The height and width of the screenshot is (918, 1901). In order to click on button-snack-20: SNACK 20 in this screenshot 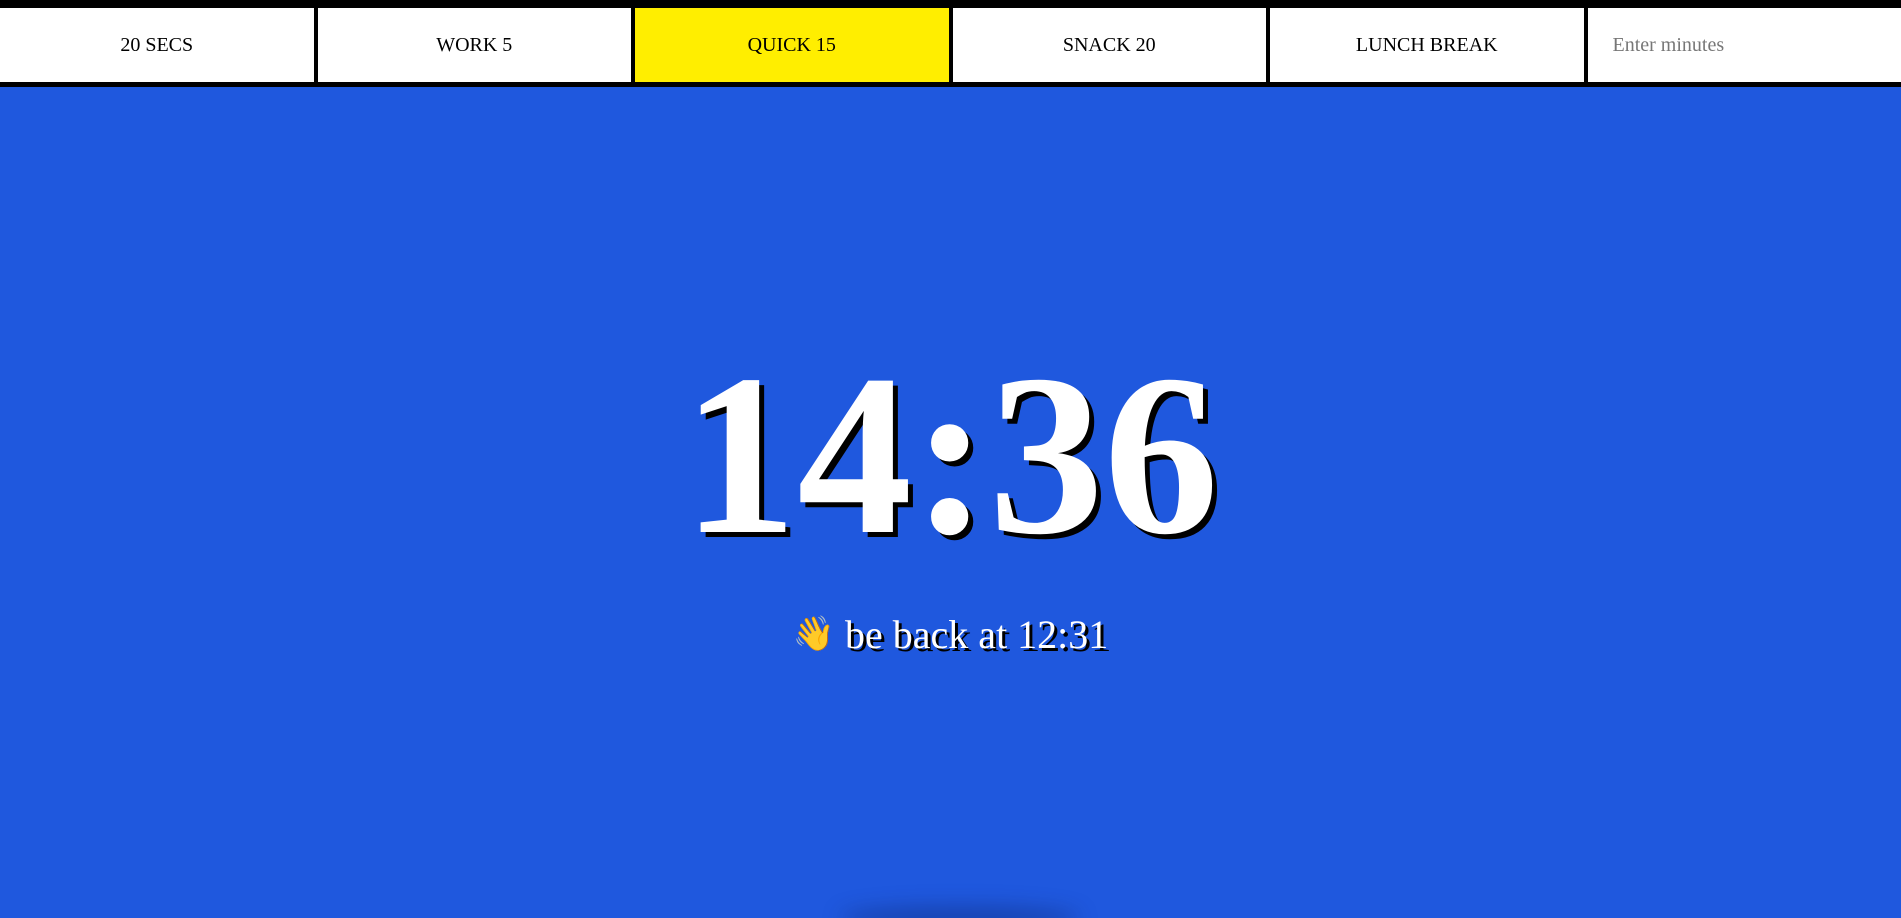, I will do `click(1109, 45)`.